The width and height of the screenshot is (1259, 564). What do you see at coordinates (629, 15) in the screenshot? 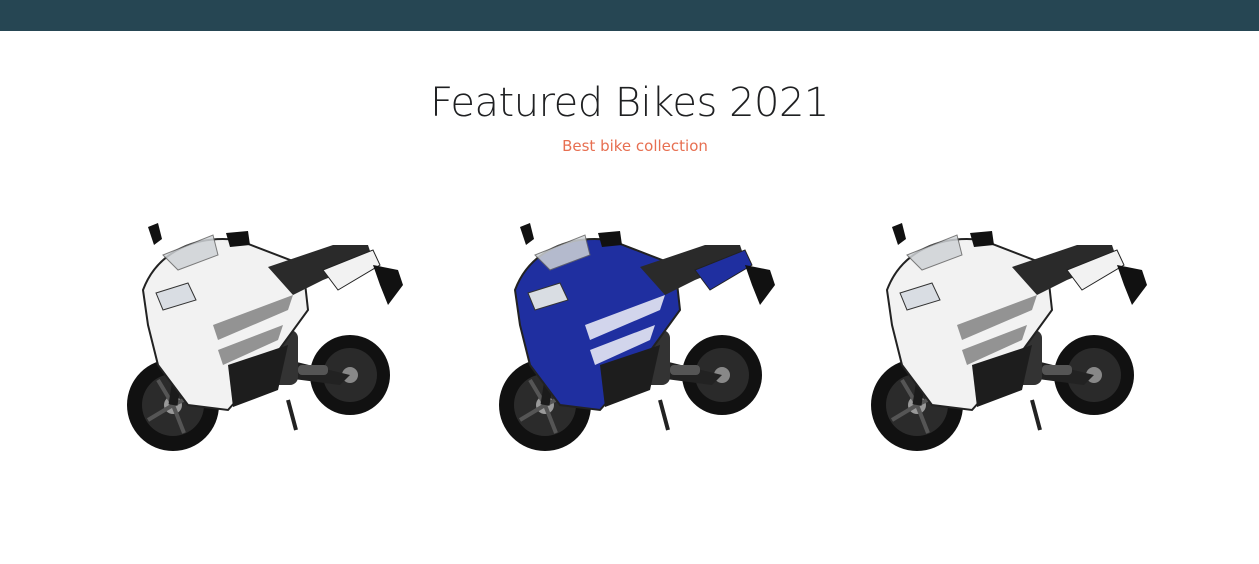
I see `top-navbar` at bounding box center [629, 15].